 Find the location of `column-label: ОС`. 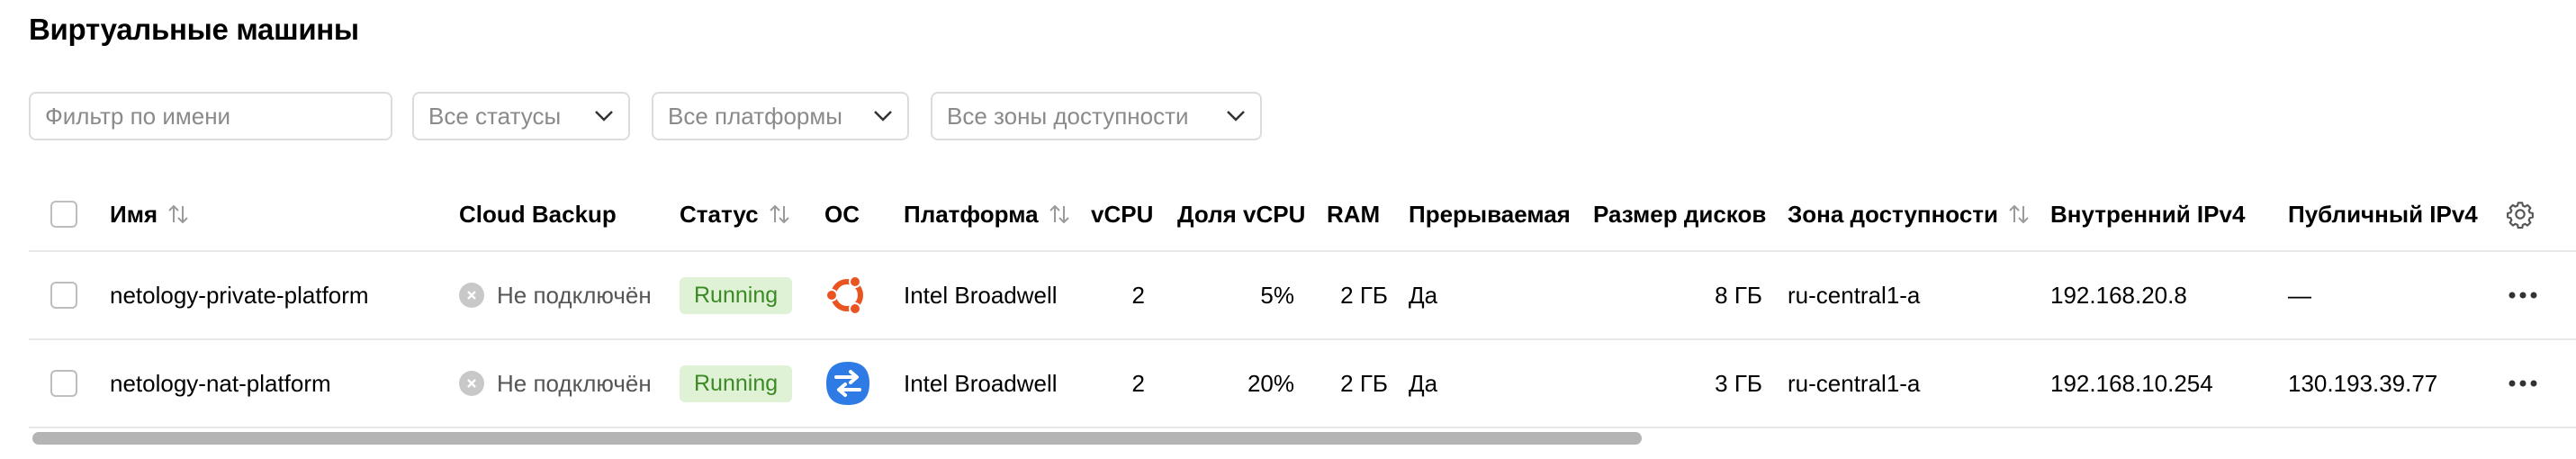

column-label: ОС is located at coordinates (842, 214).